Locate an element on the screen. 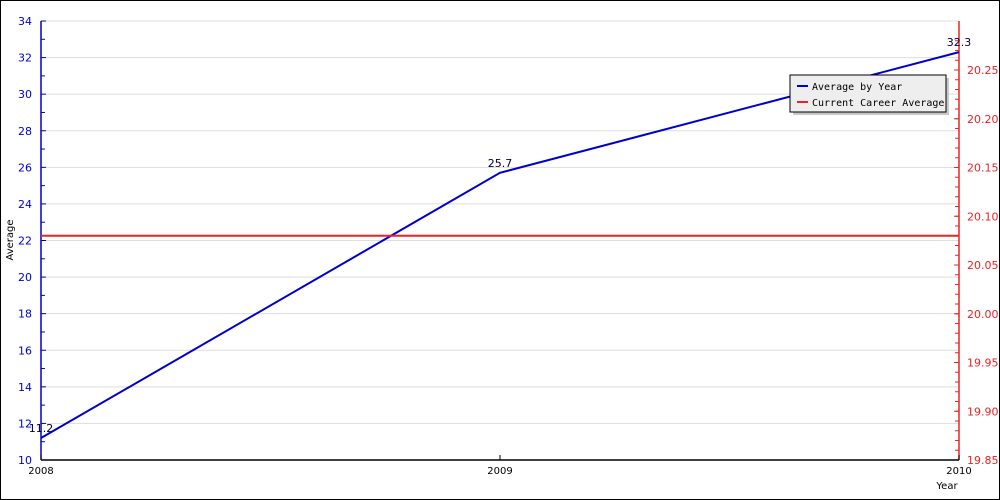  right-tick-label: 20.00 is located at coordinates (983, 314).